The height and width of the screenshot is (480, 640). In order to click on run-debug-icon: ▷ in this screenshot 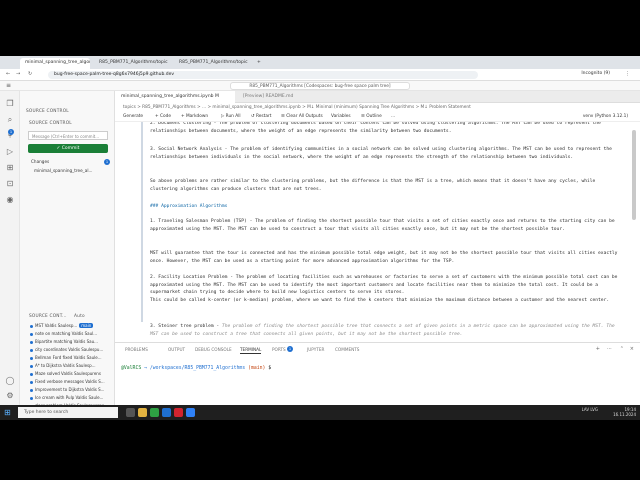, I will do `click(10, 152)`.